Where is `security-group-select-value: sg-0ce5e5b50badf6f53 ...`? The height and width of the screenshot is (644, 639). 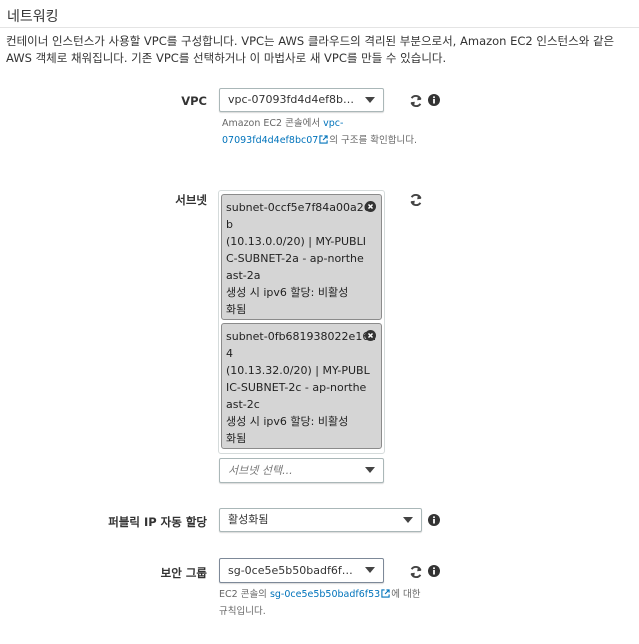 security-group-select-value: sg-0ce5e5b50badf6f53 ... is located at coordinates (293, 570).